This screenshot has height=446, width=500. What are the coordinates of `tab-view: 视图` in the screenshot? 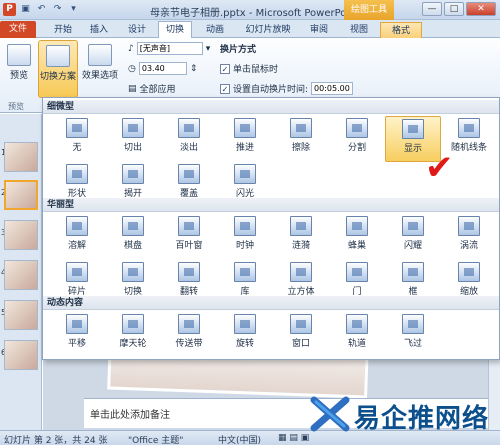 It's located at (359, 30).